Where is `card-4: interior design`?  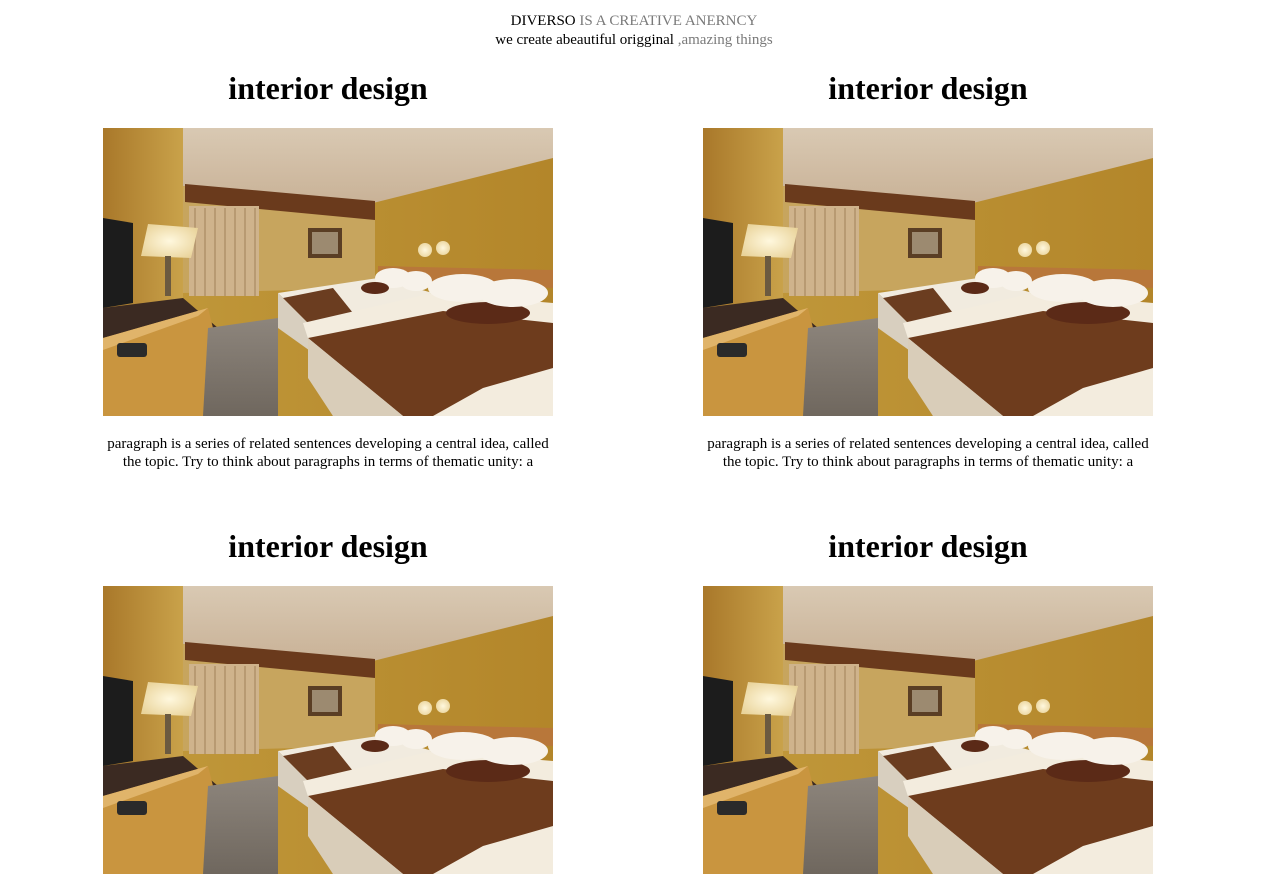 card-4: interior design is located at coordinates (928, 701).